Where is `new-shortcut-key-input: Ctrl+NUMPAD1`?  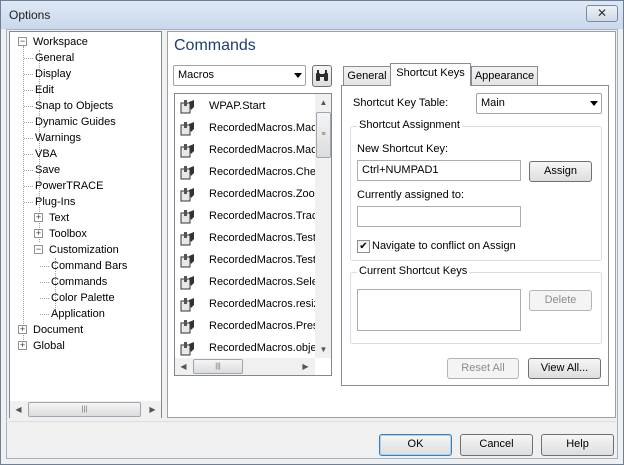
new-shortcut-key-input: Ctrl+NUMPAD1 is located at coordinates (439, 170).